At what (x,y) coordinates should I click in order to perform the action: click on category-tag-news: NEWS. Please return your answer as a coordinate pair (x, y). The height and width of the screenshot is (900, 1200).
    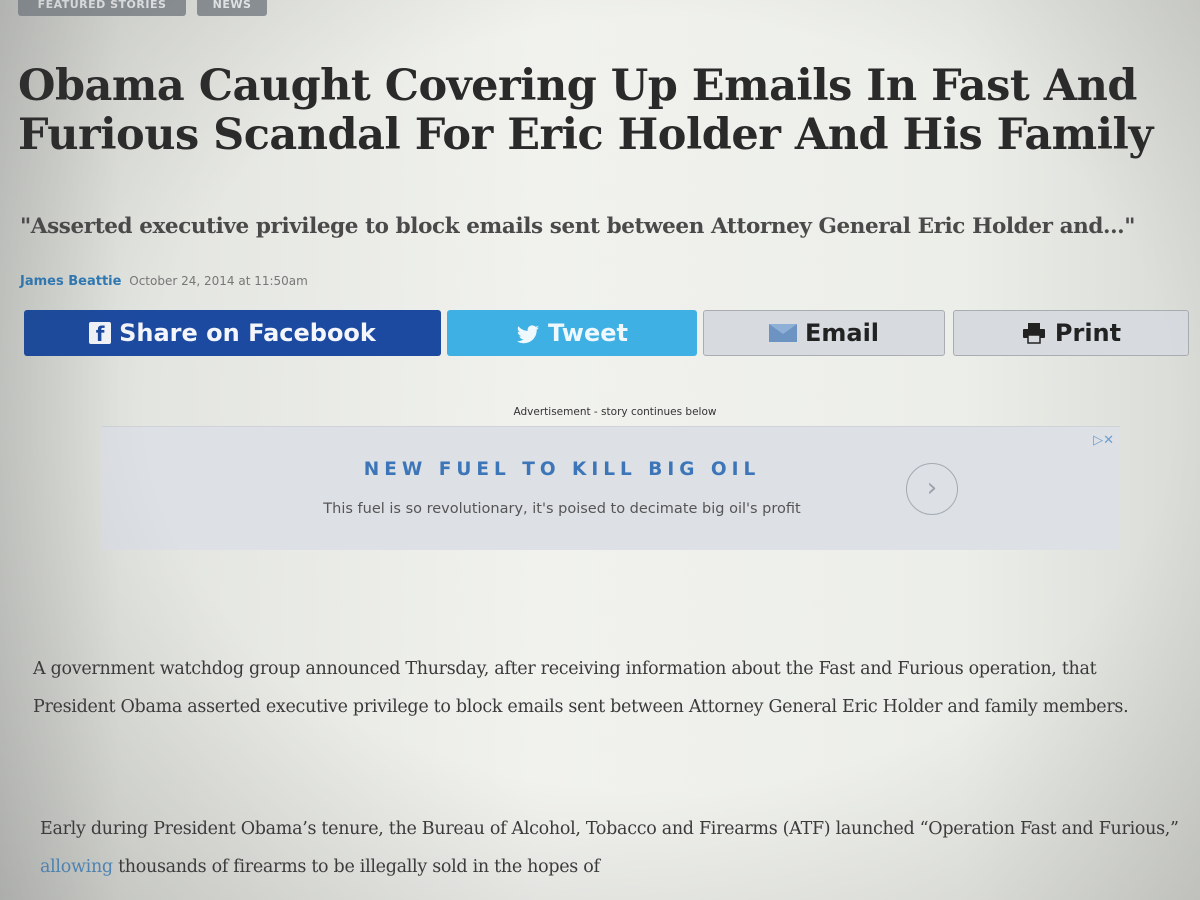
    Looking at the image, I should click on (232, 8).